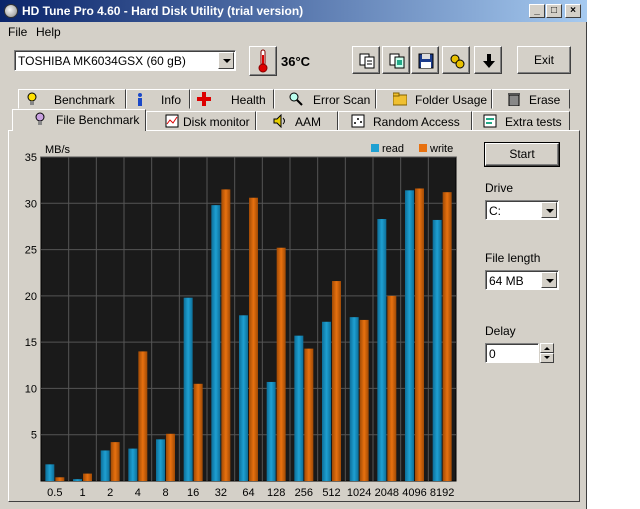 The image size is (640, 509). I want to click on menu-help: Help, so click(48, 32).